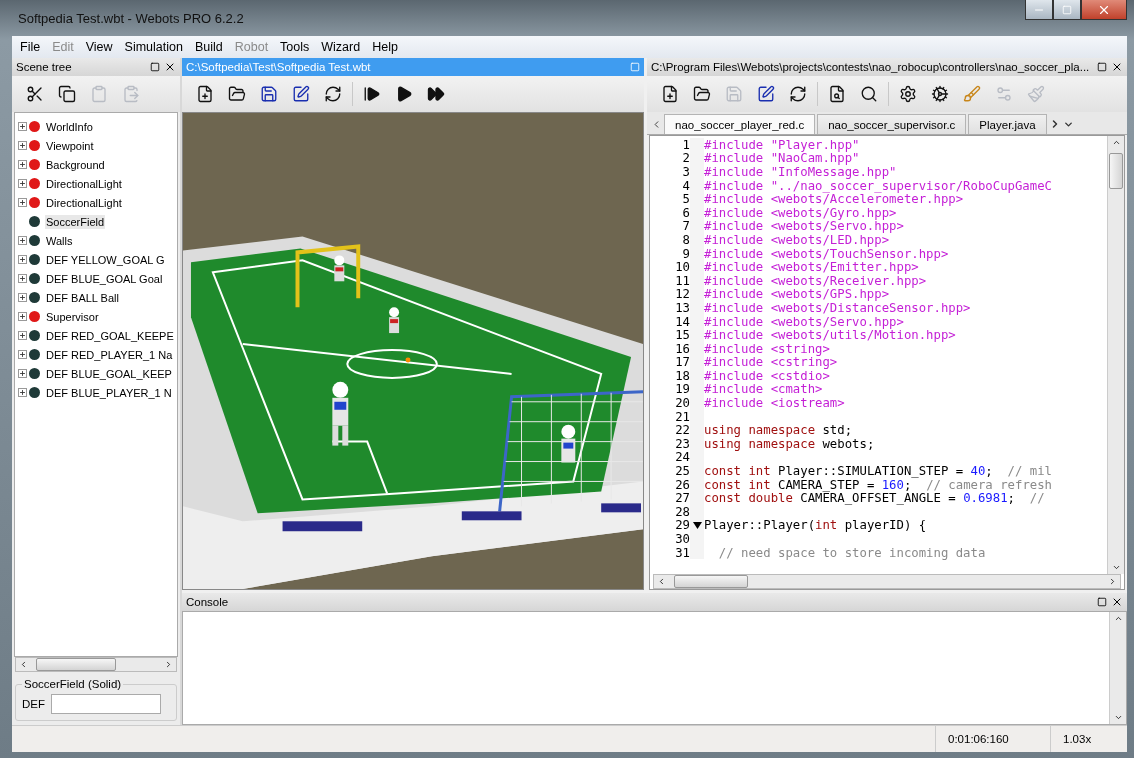 Image resolution: width=1134 pixels, height=758 pixels. Describe the element at coordinates (82, 297) in the screenshot. I see `tree-item: DEF BALL Ball` at that location.